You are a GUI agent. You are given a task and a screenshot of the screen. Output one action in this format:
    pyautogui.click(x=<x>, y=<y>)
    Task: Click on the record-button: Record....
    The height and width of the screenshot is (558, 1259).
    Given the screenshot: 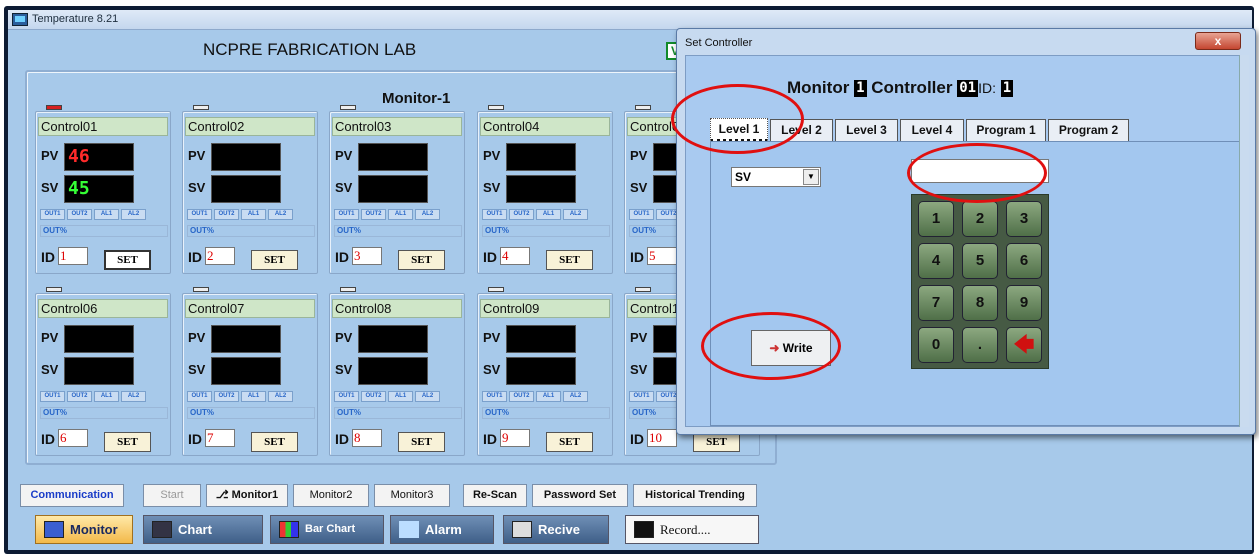 What is the action you would take?
    pyautogui.click(x=692, y=529)
    